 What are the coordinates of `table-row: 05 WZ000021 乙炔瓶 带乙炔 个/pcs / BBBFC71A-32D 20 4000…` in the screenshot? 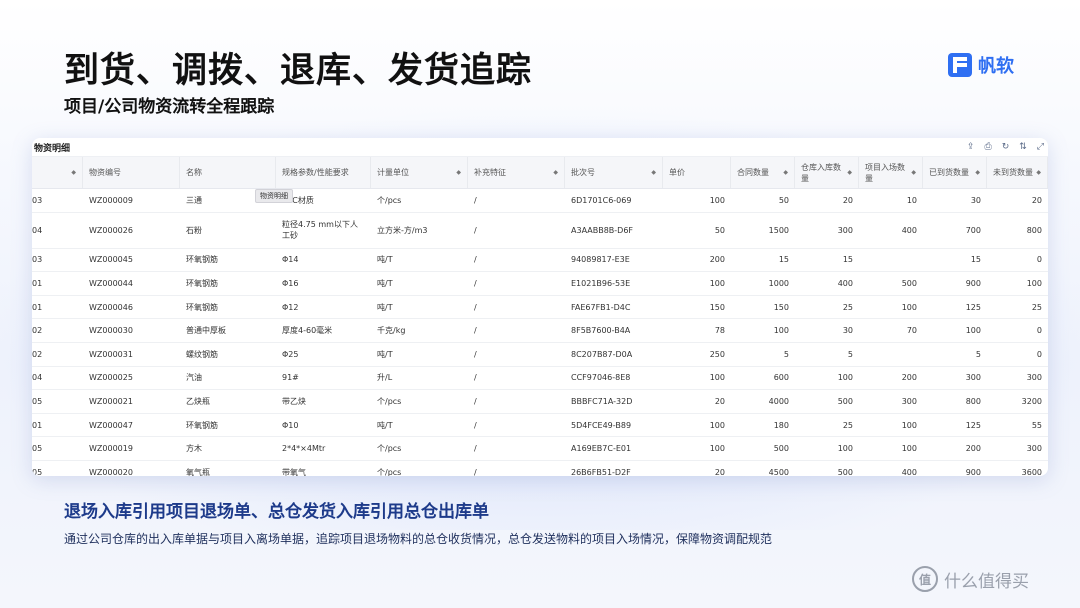 It's located at (540, 402).